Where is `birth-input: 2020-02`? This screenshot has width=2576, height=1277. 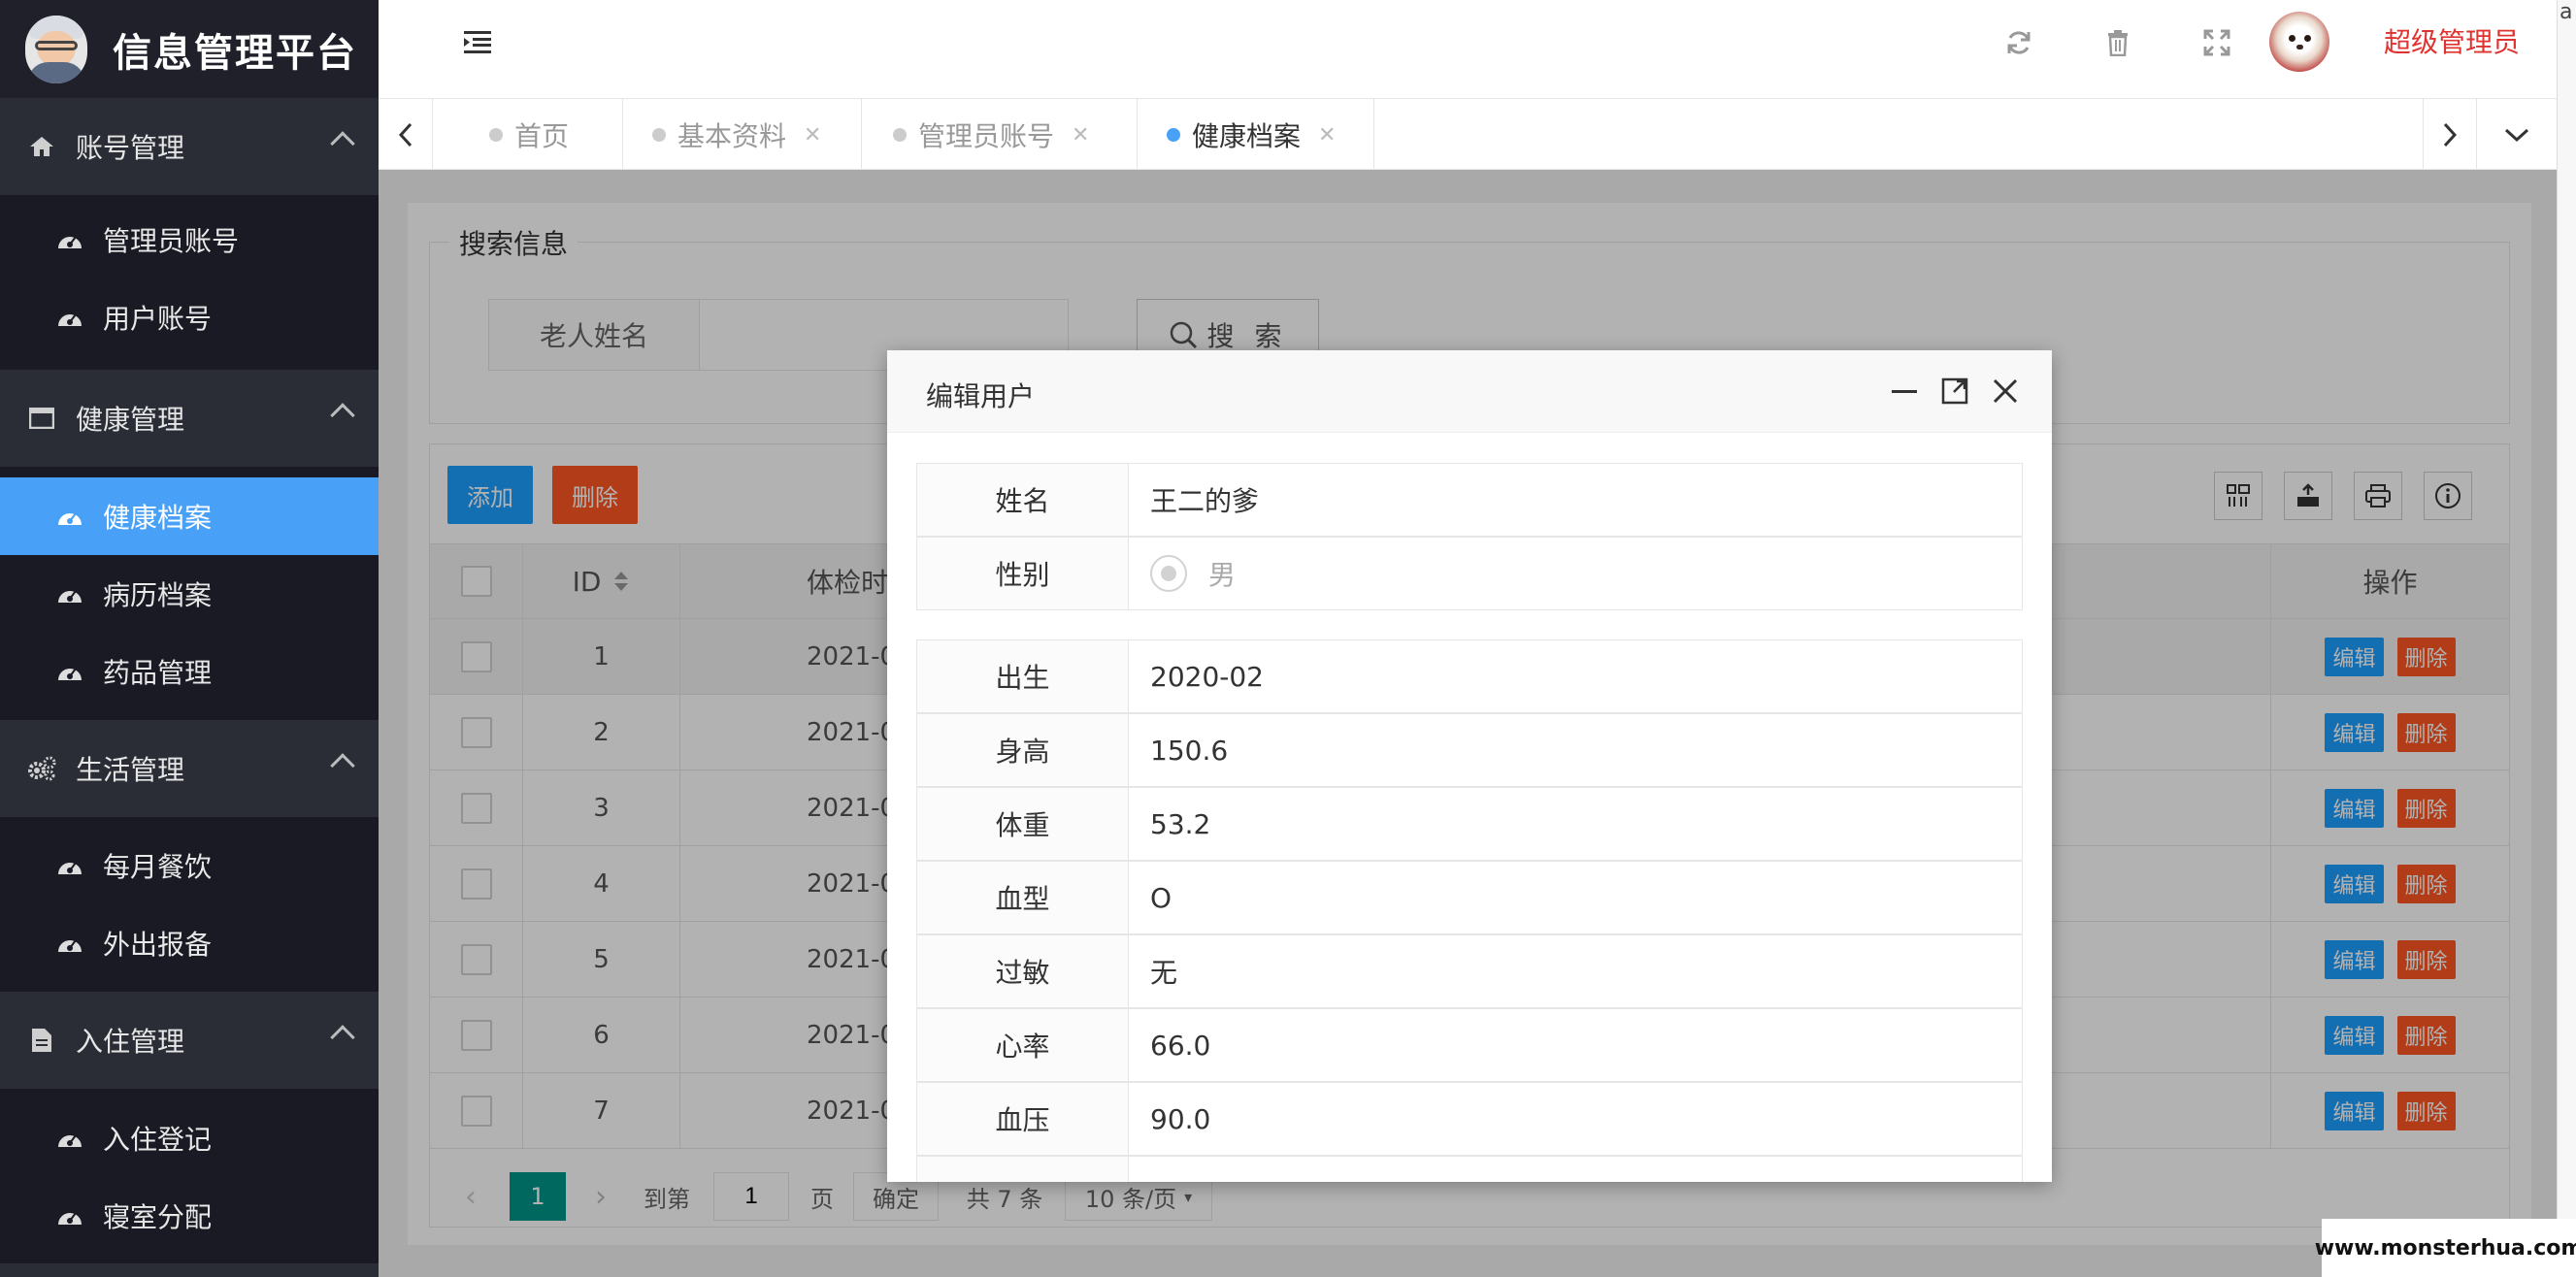 birth-input: 2020-02 is located at coordinates (1575, 676).